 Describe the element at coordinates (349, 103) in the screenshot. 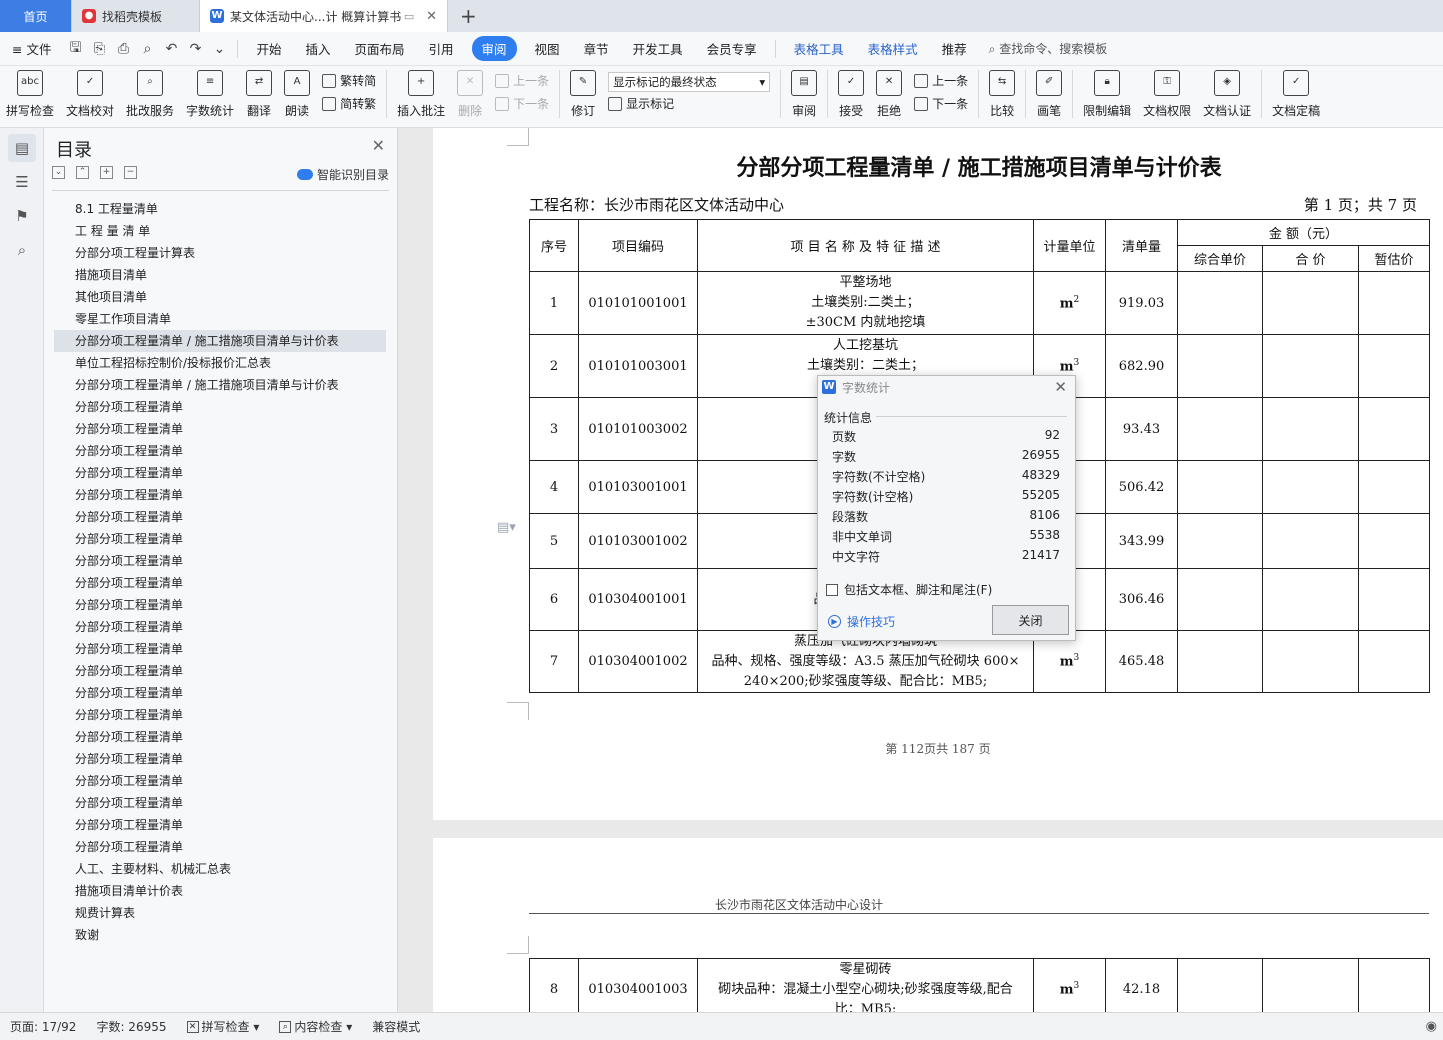

I see `simp-to-trad-button: 简转繁` at that location.